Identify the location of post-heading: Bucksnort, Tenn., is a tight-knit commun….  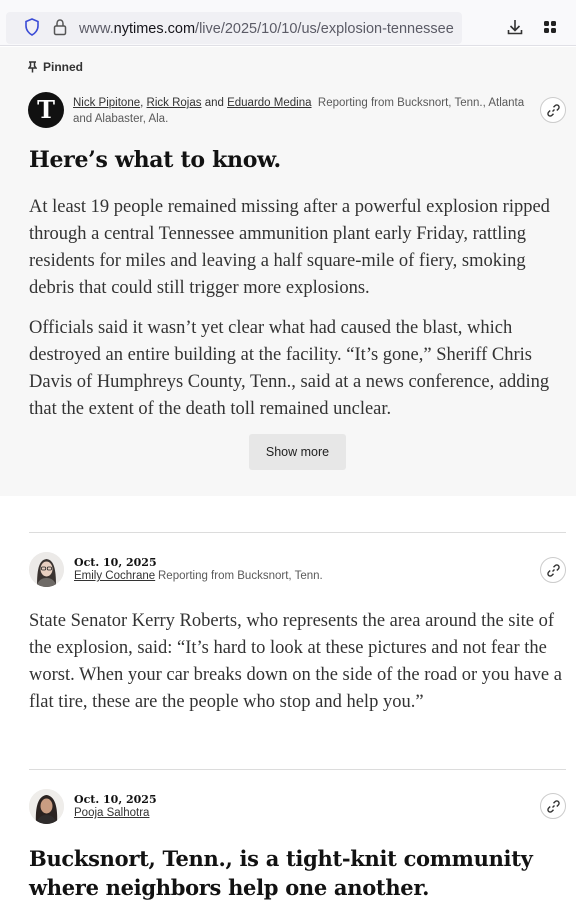
(281, 873).